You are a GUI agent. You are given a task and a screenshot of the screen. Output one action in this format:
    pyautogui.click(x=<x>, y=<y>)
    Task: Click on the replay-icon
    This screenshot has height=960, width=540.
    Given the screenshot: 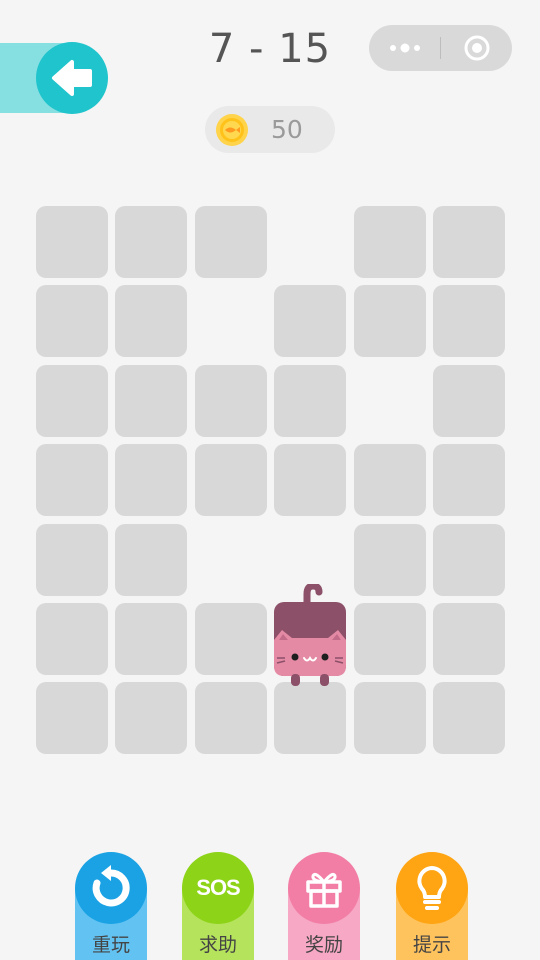 What is the action you would take?
    pyautogui.click(x=111, y=888)
    